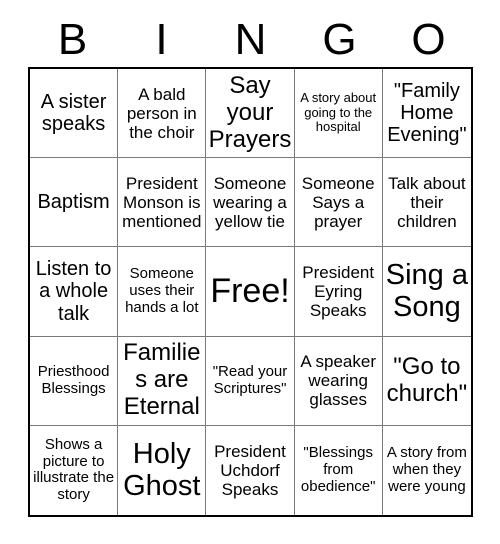 This screenshot has height=544, width=500. I want to click on bingo-cell-label: Someone wearing a yellow tie, so click(250, 202).